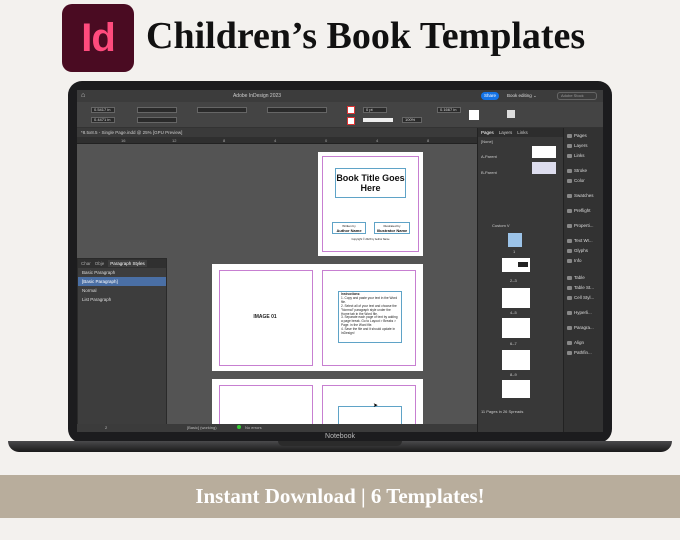  I want to click on title-frame: Book Title Goes Here, so click(370, 183).